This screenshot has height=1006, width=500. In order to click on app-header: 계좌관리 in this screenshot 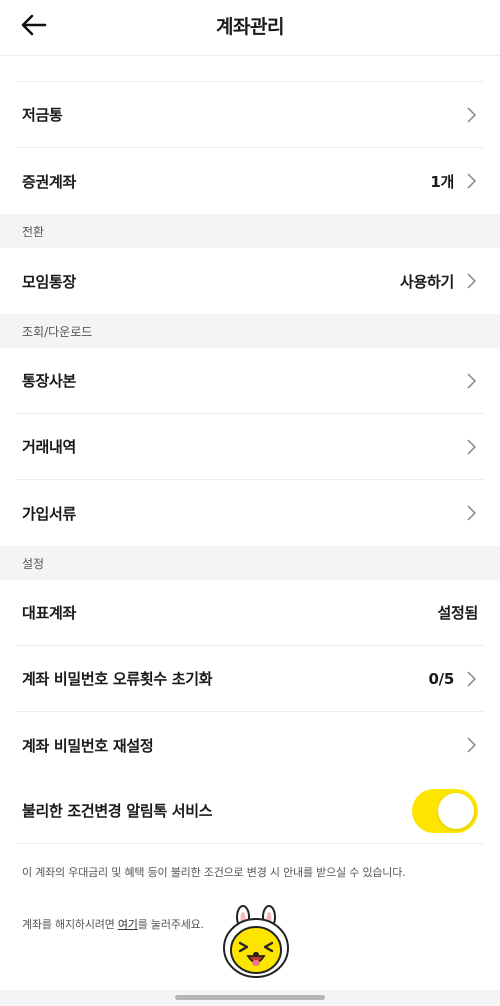, I will do `click(250, 28)`.